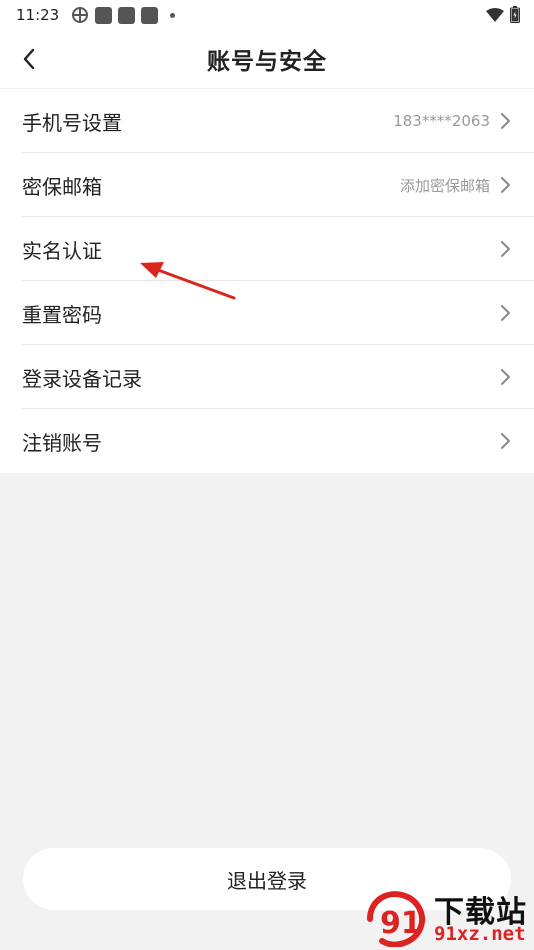 The height and width of the screenshot is (950, 534). What do you see at coordinates (401, 923) in the screenshot?
I see `svg-text: 91` at bounding box center [401, 923].